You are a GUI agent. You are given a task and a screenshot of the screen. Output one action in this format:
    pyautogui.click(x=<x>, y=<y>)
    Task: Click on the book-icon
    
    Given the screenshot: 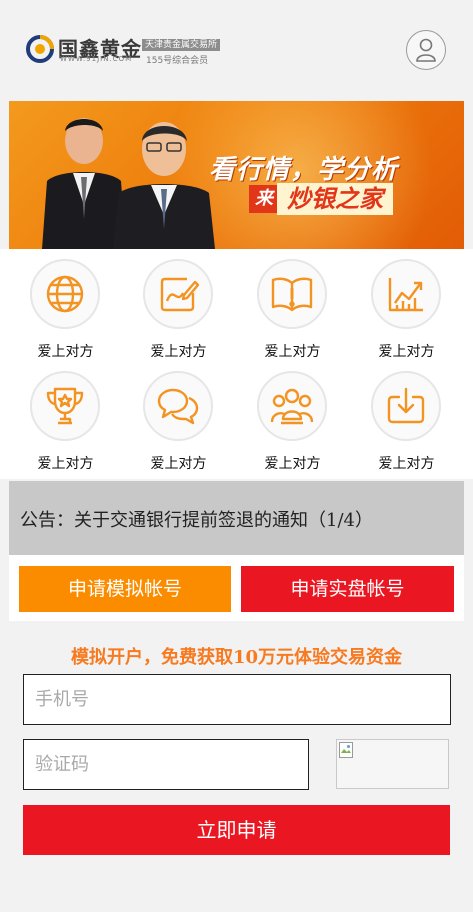 What is the action you would take?
    pyautogui.click(x=292, y=294)
    